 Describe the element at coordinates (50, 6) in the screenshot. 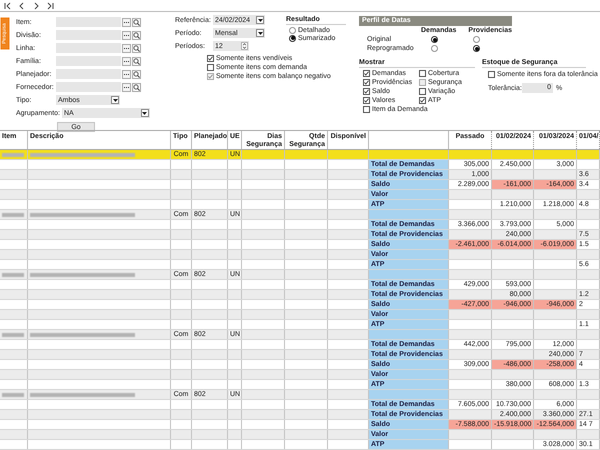

I see `last-page-icon` at that location.